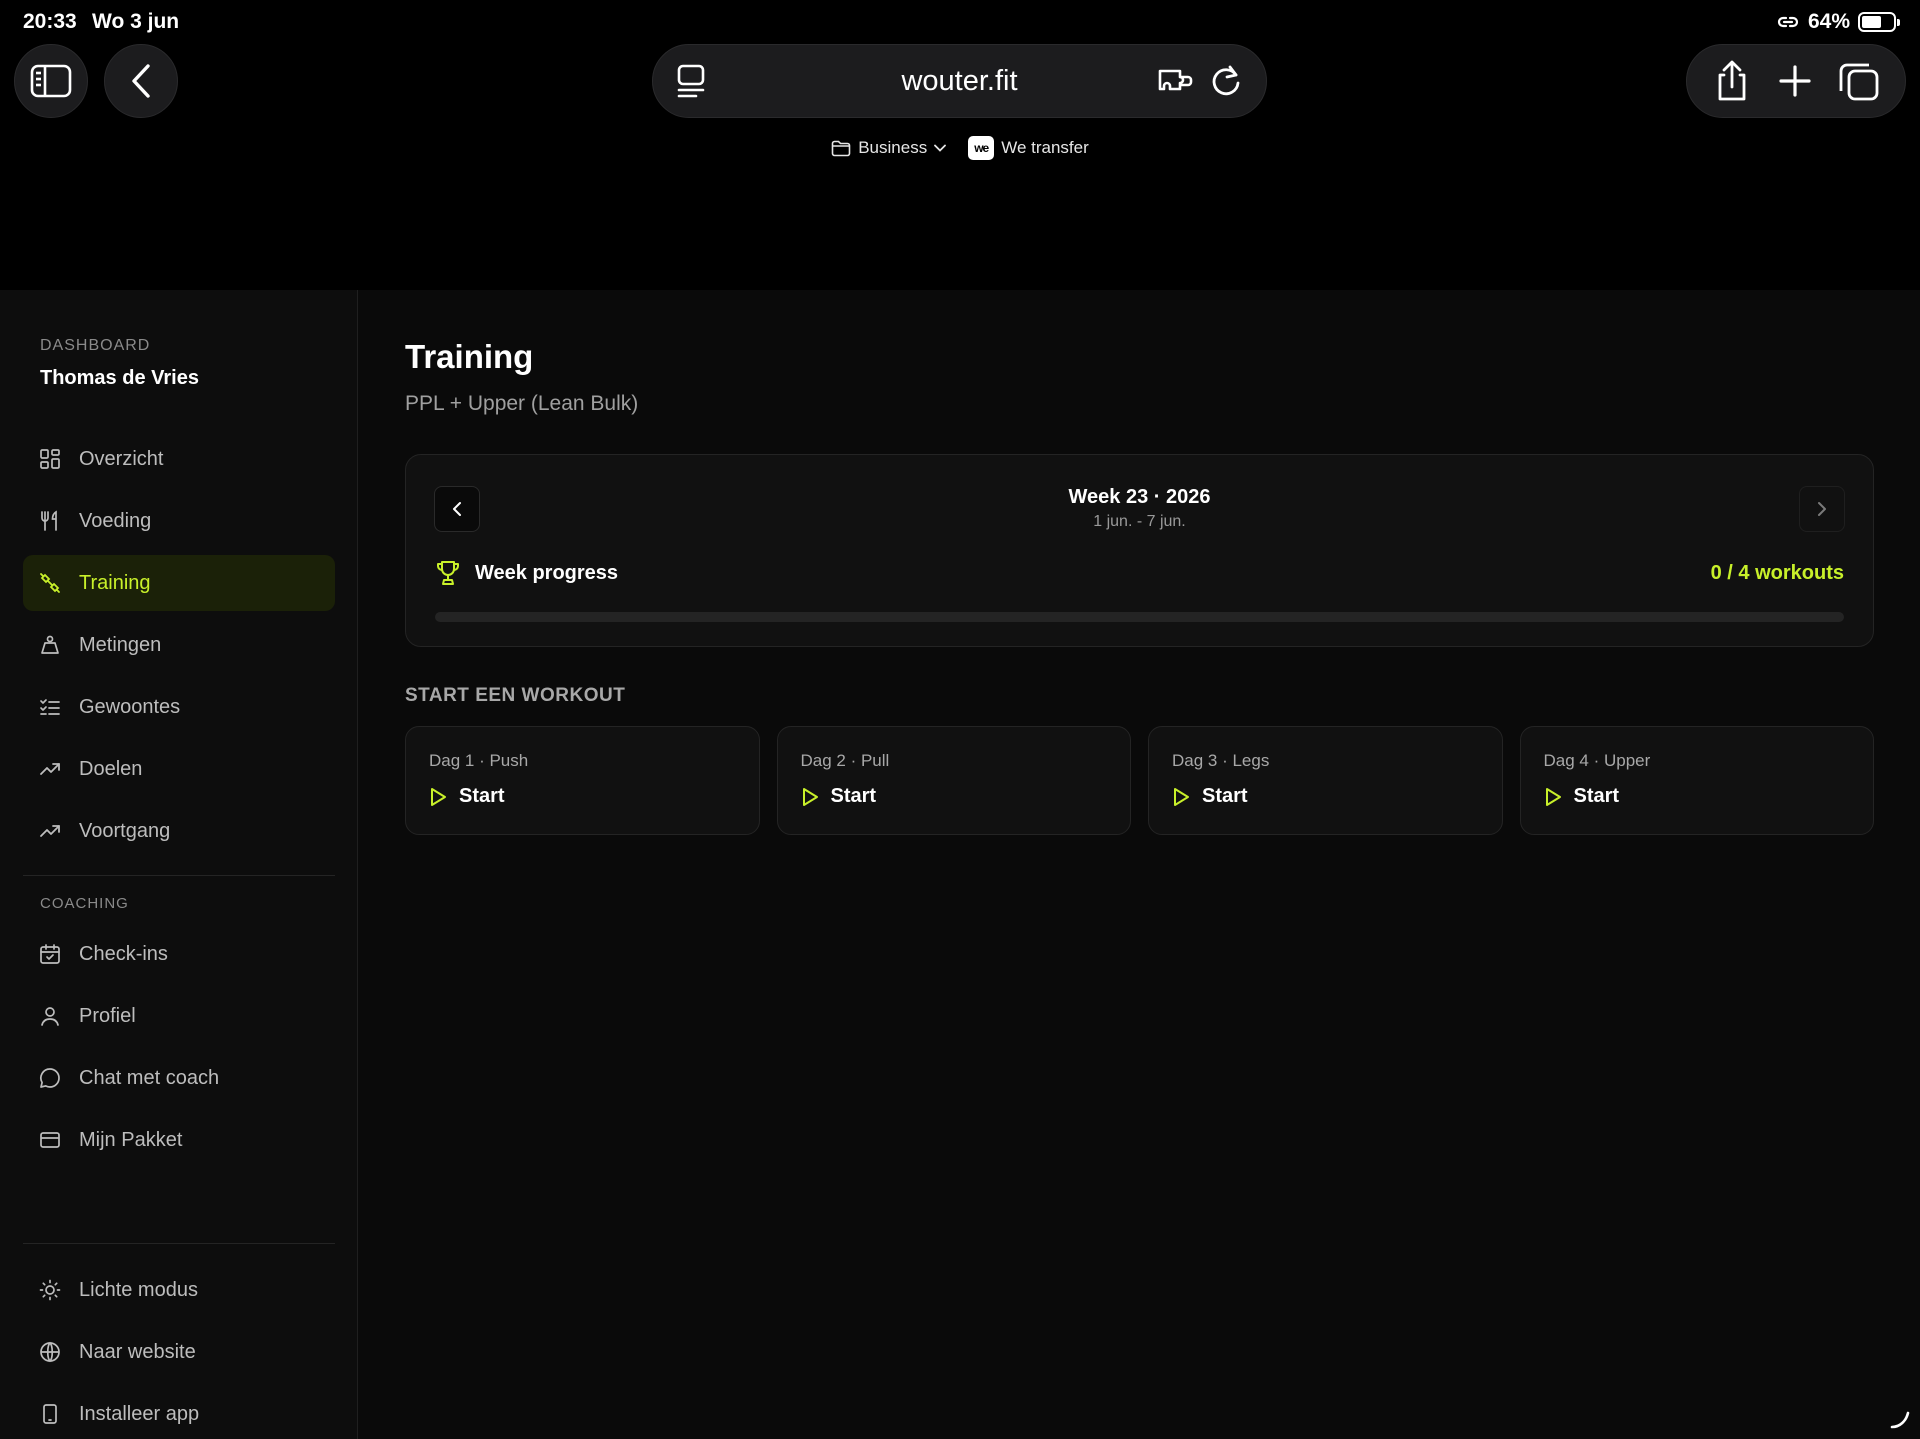  Describe the element at coordinates (953, 780) in the screenshot. I see `workout-card-day-2: Dag 2 · Pull Start` at that location.